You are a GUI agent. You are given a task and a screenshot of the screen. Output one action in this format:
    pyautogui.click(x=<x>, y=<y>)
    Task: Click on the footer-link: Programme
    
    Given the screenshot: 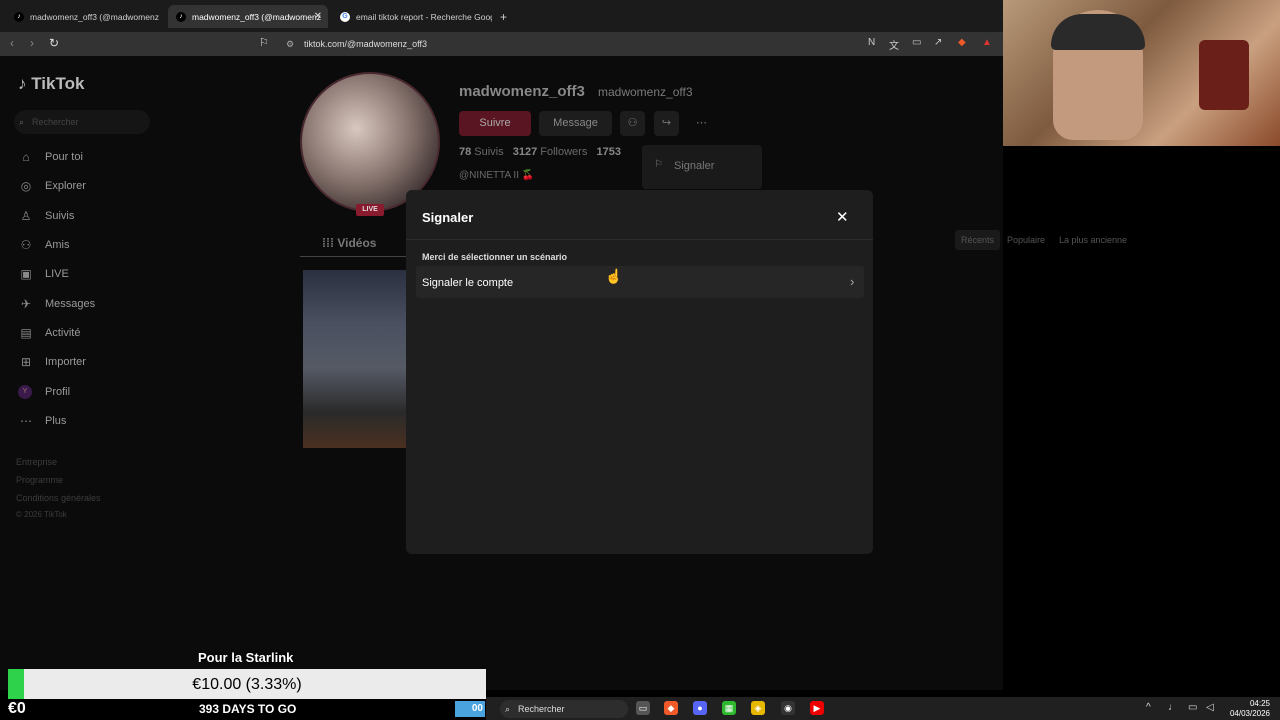 What is the action you would take?
    pyautogui.click(x=39, y=480)
    